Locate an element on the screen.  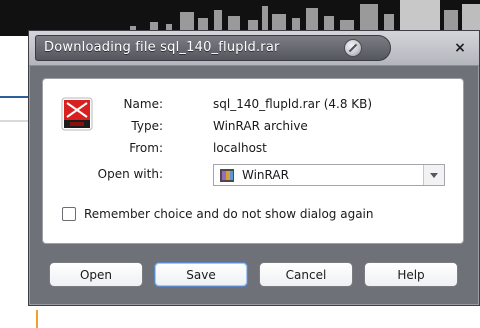
title-pill: Downloading file sql_140_flupld.rar is located at coordinates (213, 48).